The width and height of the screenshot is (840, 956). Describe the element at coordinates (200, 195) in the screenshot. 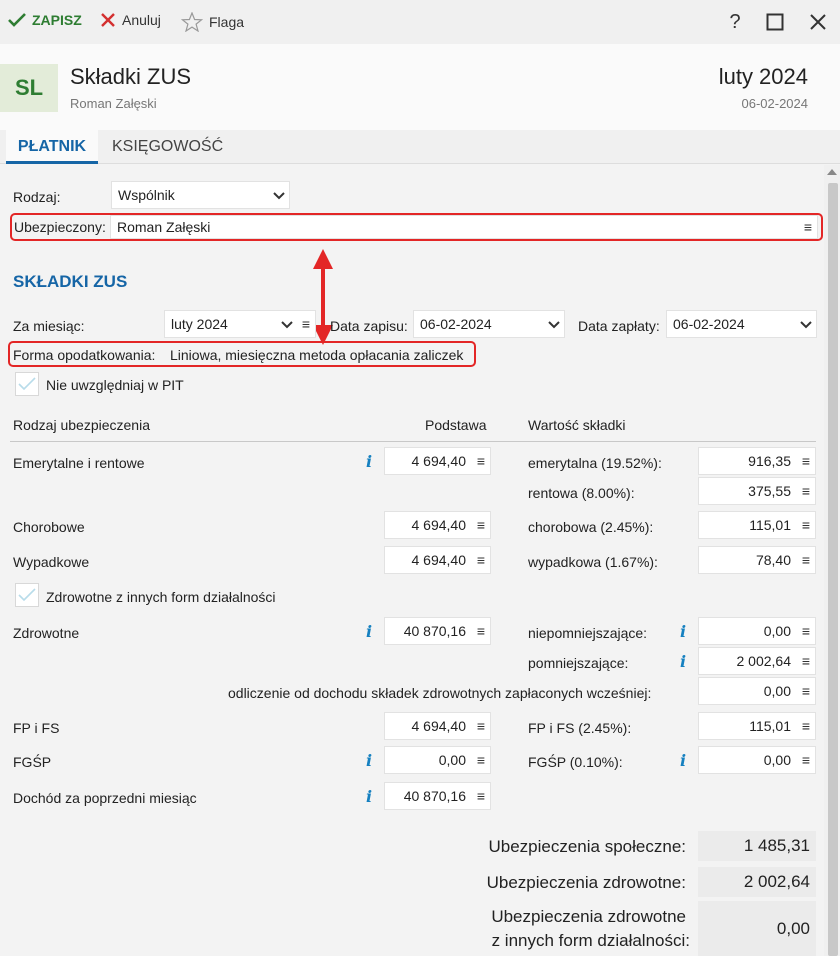

I see `rodzaj-select: Wspólnik` at that location.